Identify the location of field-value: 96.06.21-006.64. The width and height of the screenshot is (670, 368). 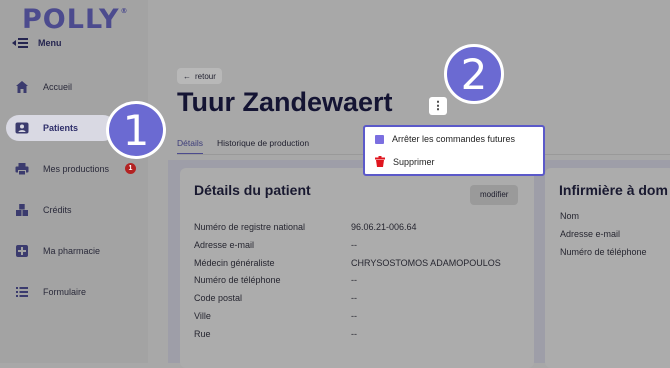
(384, 227).